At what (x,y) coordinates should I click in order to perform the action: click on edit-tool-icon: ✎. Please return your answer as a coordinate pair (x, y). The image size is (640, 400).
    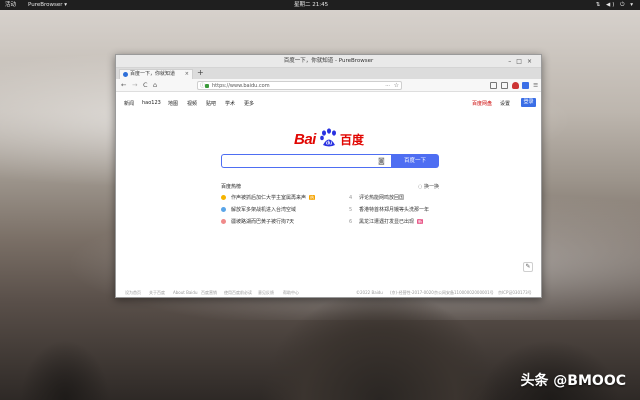
    Looking at the image, I should click on (528, 267).